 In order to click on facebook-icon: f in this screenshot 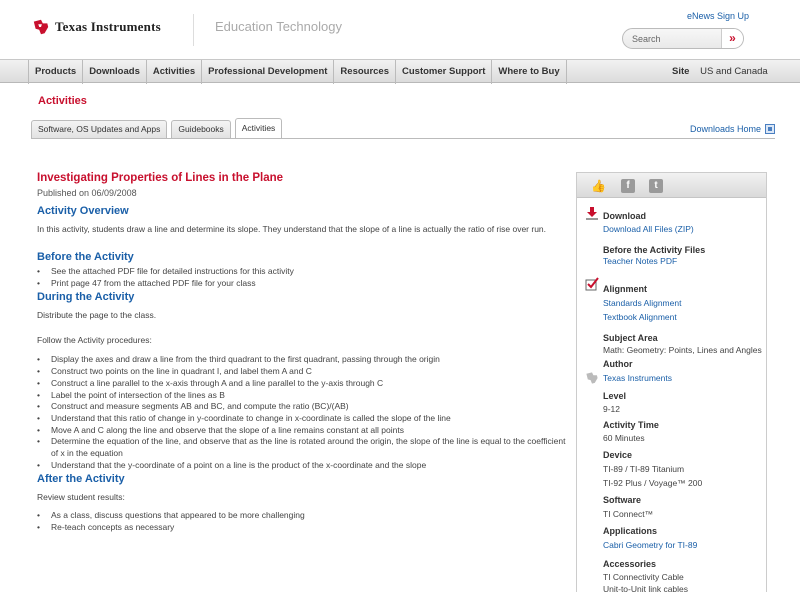, I will do `click(628, 186)`.